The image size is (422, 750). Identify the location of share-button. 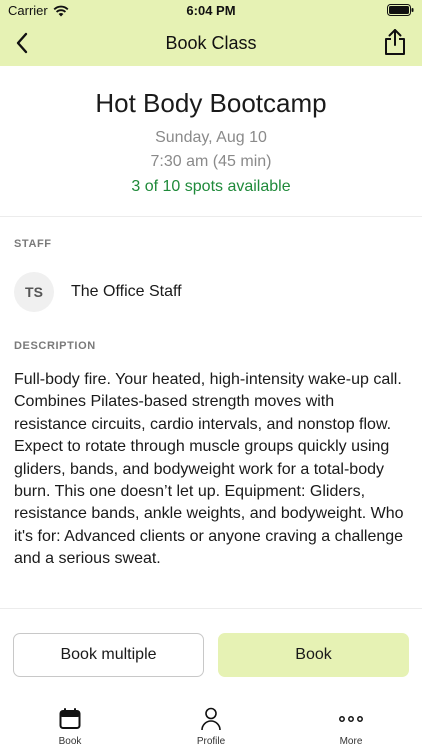
(395, 42).